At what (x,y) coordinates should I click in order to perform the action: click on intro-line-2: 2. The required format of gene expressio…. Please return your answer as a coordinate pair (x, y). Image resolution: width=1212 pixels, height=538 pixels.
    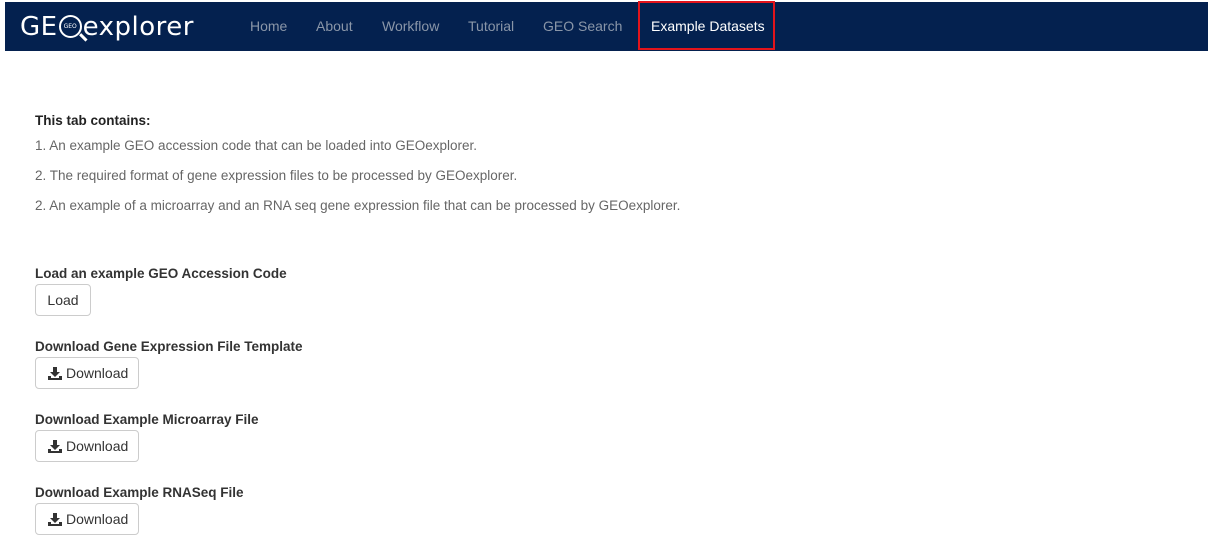
    Looking at the image, I should click on (276, 175).